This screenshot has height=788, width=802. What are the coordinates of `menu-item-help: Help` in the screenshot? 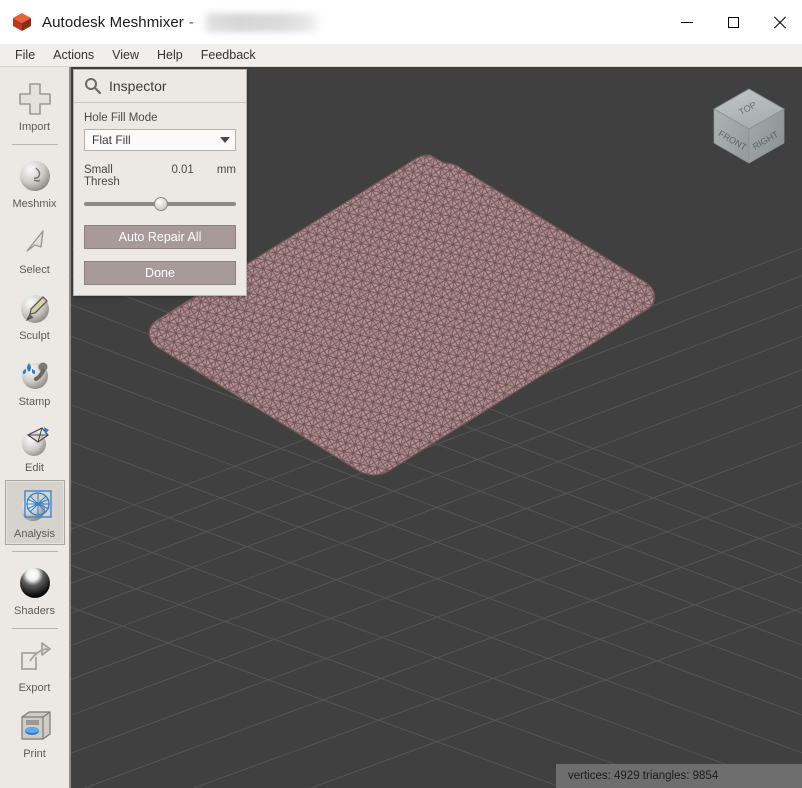 It's located at (170, 55).